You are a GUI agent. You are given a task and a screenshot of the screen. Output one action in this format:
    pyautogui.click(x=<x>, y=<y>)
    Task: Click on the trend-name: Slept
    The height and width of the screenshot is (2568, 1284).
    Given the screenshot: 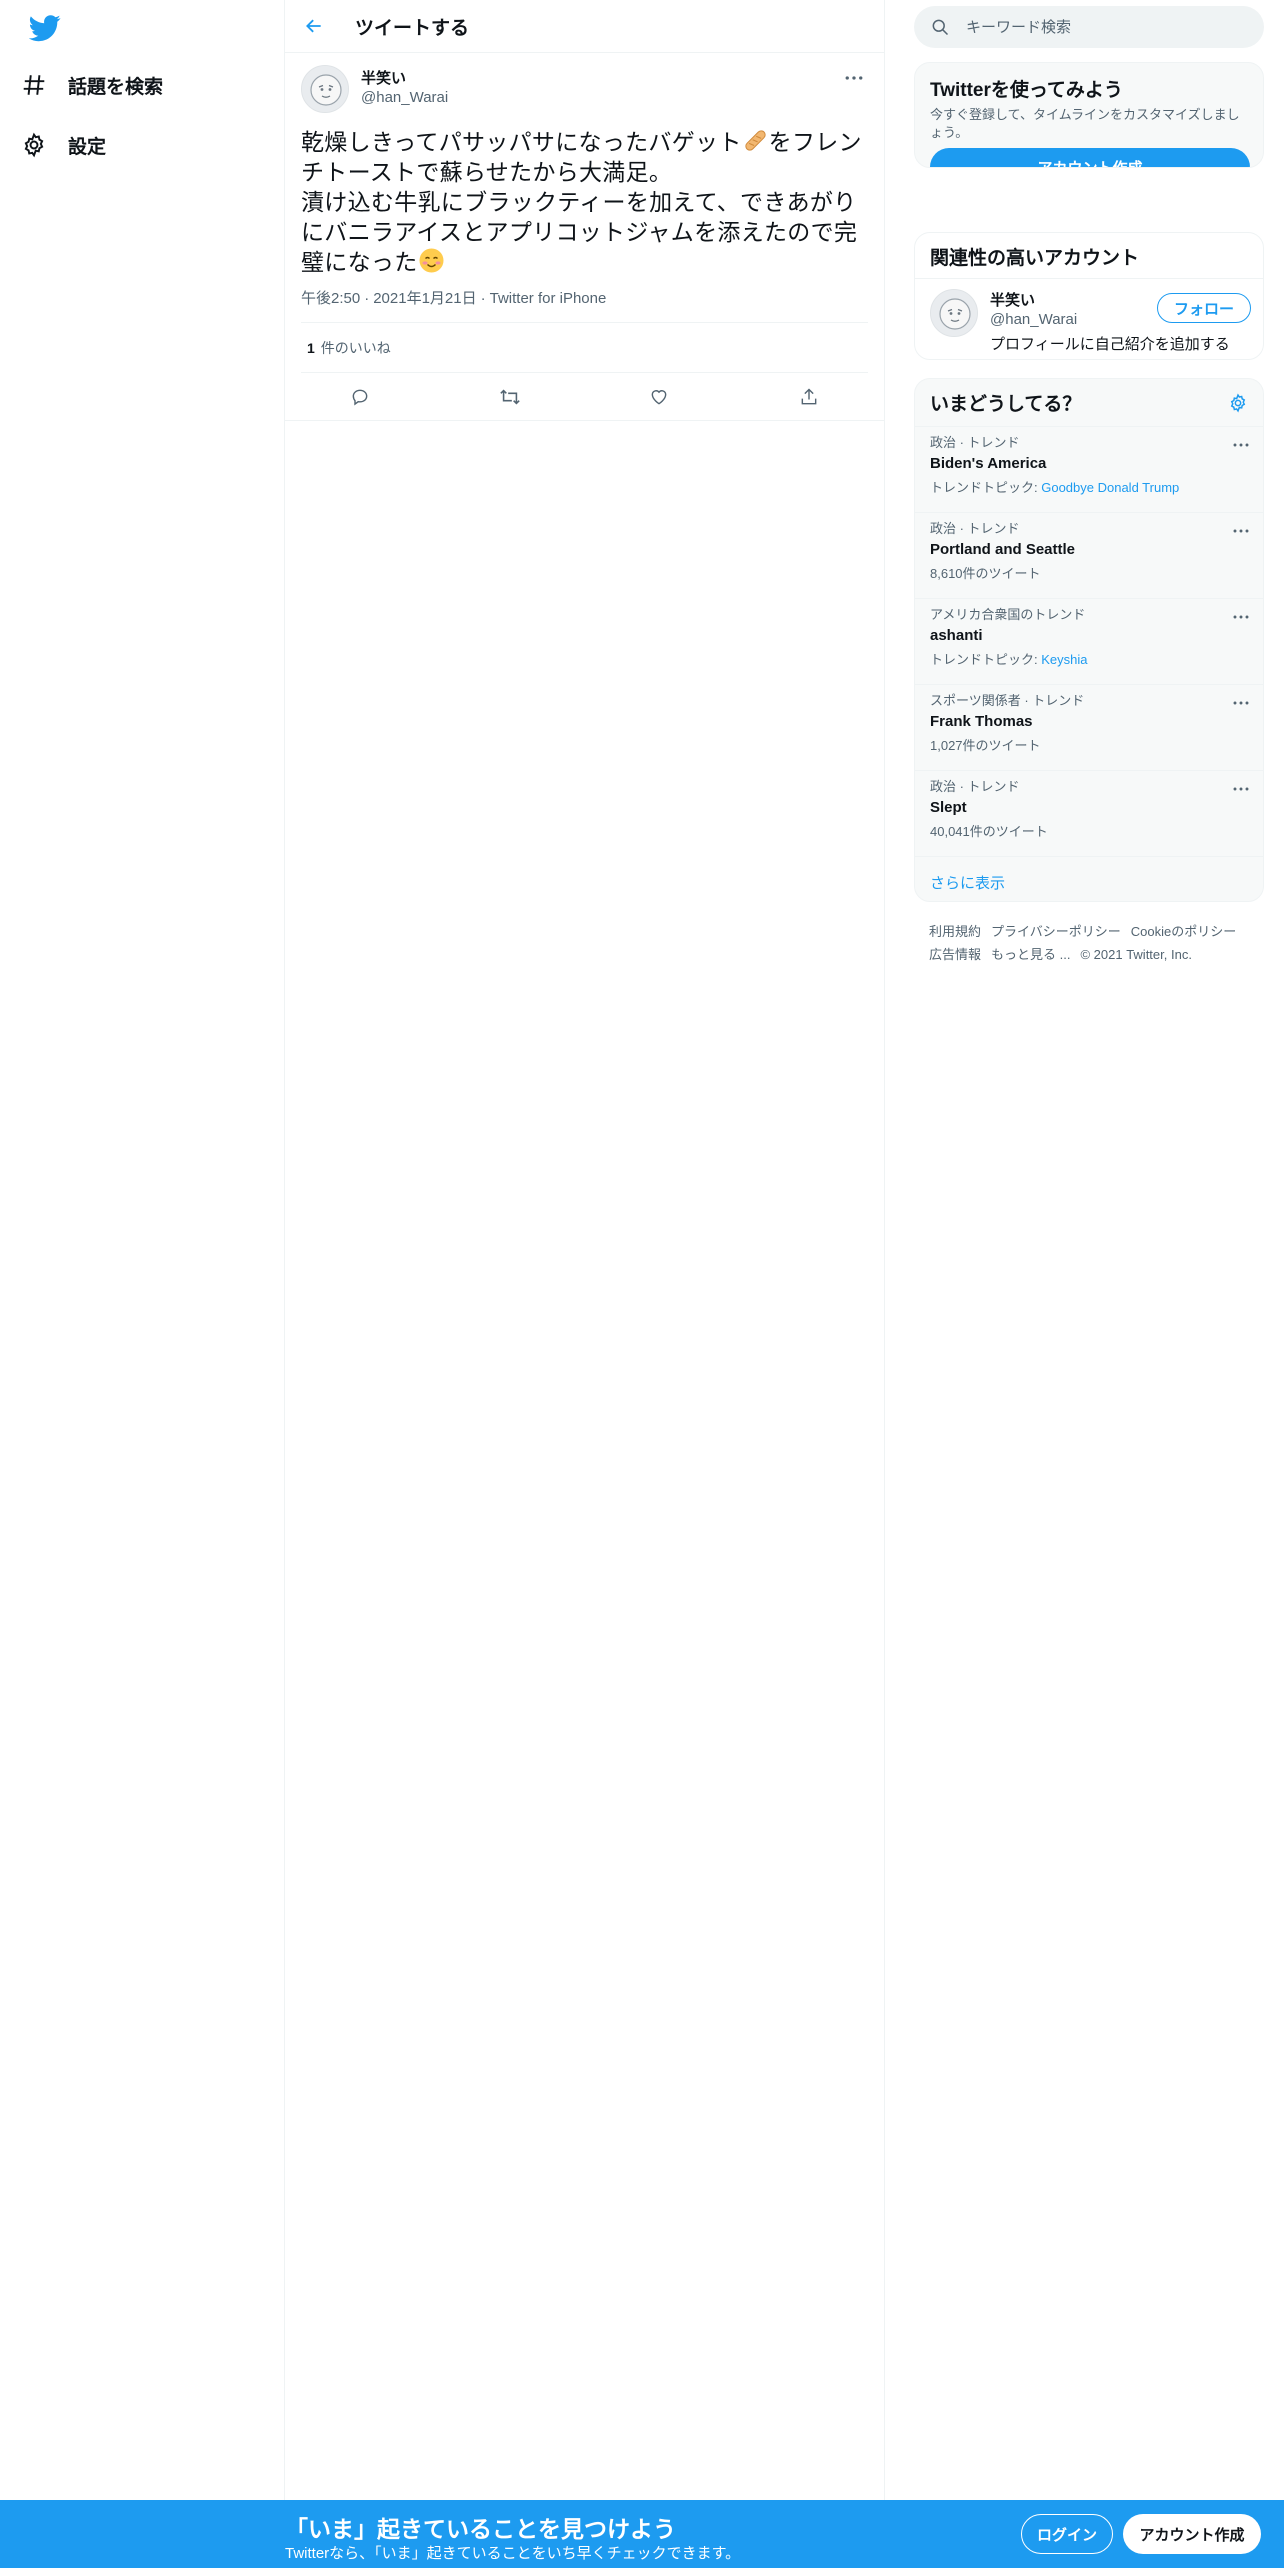 What is the action you would take?
    pyautogui.click(x=948, y=807)
    